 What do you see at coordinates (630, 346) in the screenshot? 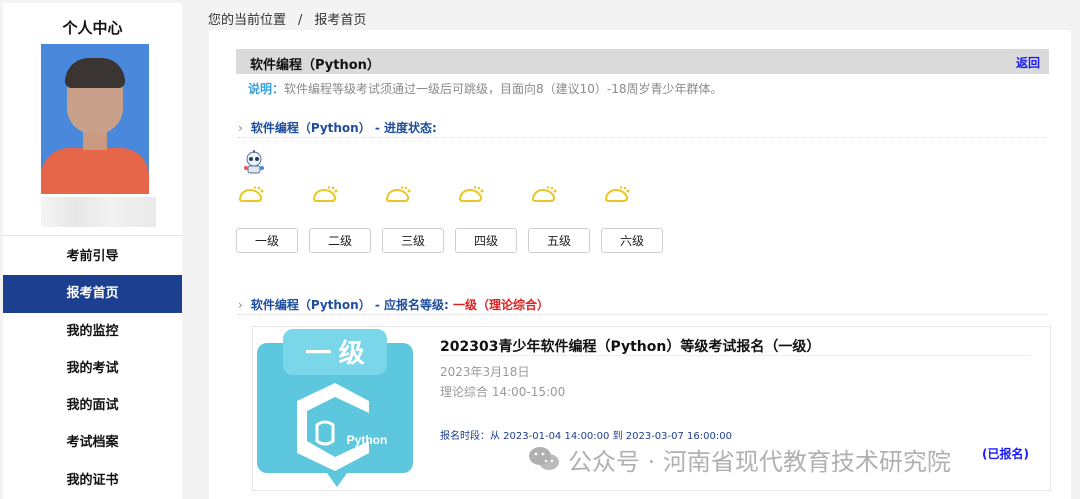
I see `exam-title: 202303青少年软件编程（Python）等级考试报名（一级）` at bounding box center [630, 346].